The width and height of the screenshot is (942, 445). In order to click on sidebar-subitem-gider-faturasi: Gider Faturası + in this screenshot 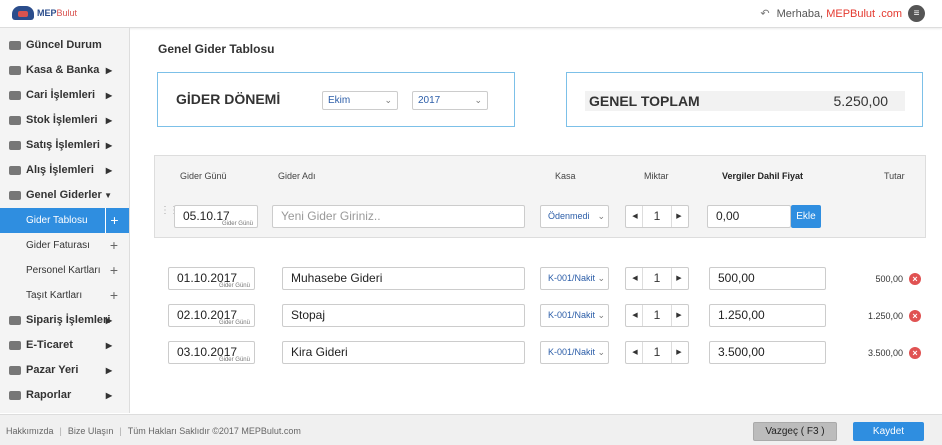, I will do `click(64, 245)`.